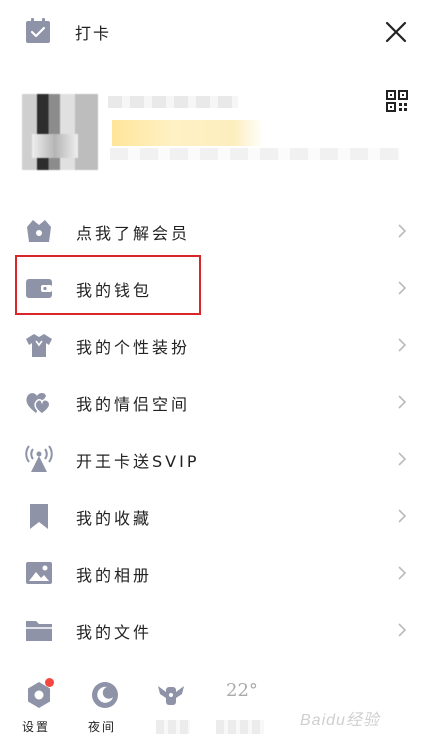  Describe the element at coordinates (39, 516) in the screenshot. I see `bookmark-icon` at that location.